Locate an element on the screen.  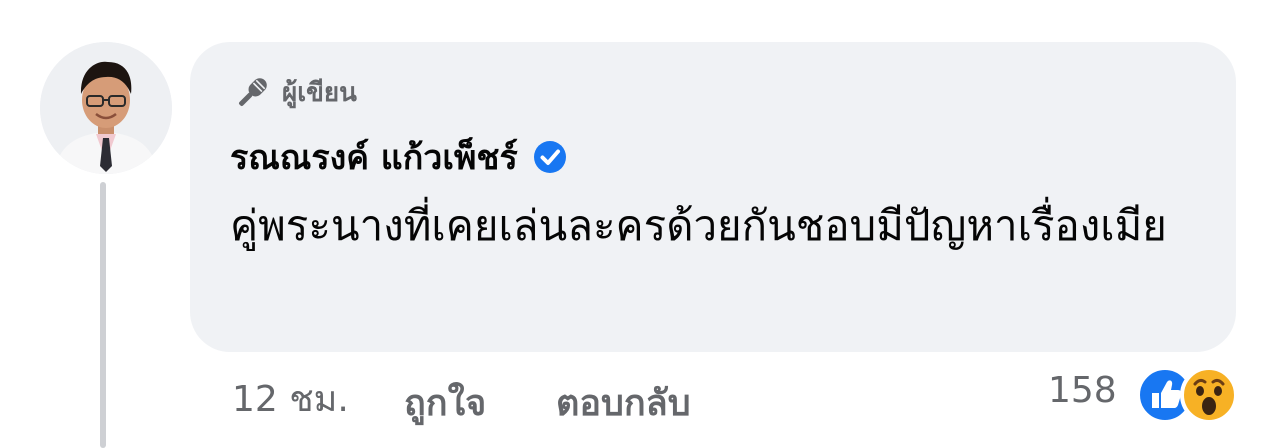
reaction-icons is located at coordinates (1190, 395).